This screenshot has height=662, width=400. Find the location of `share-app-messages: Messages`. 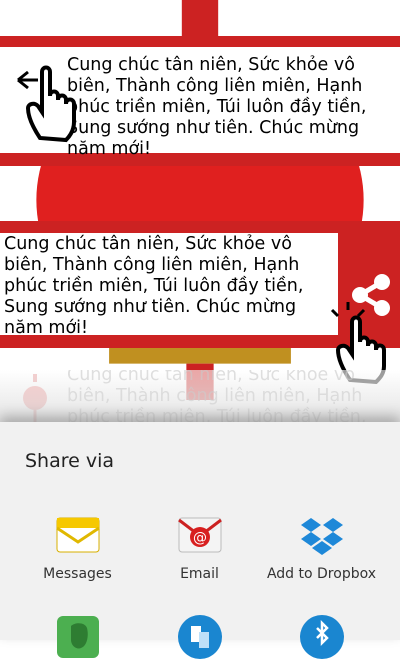

share-app-messages: Messages is located at coordinates (77, 546).